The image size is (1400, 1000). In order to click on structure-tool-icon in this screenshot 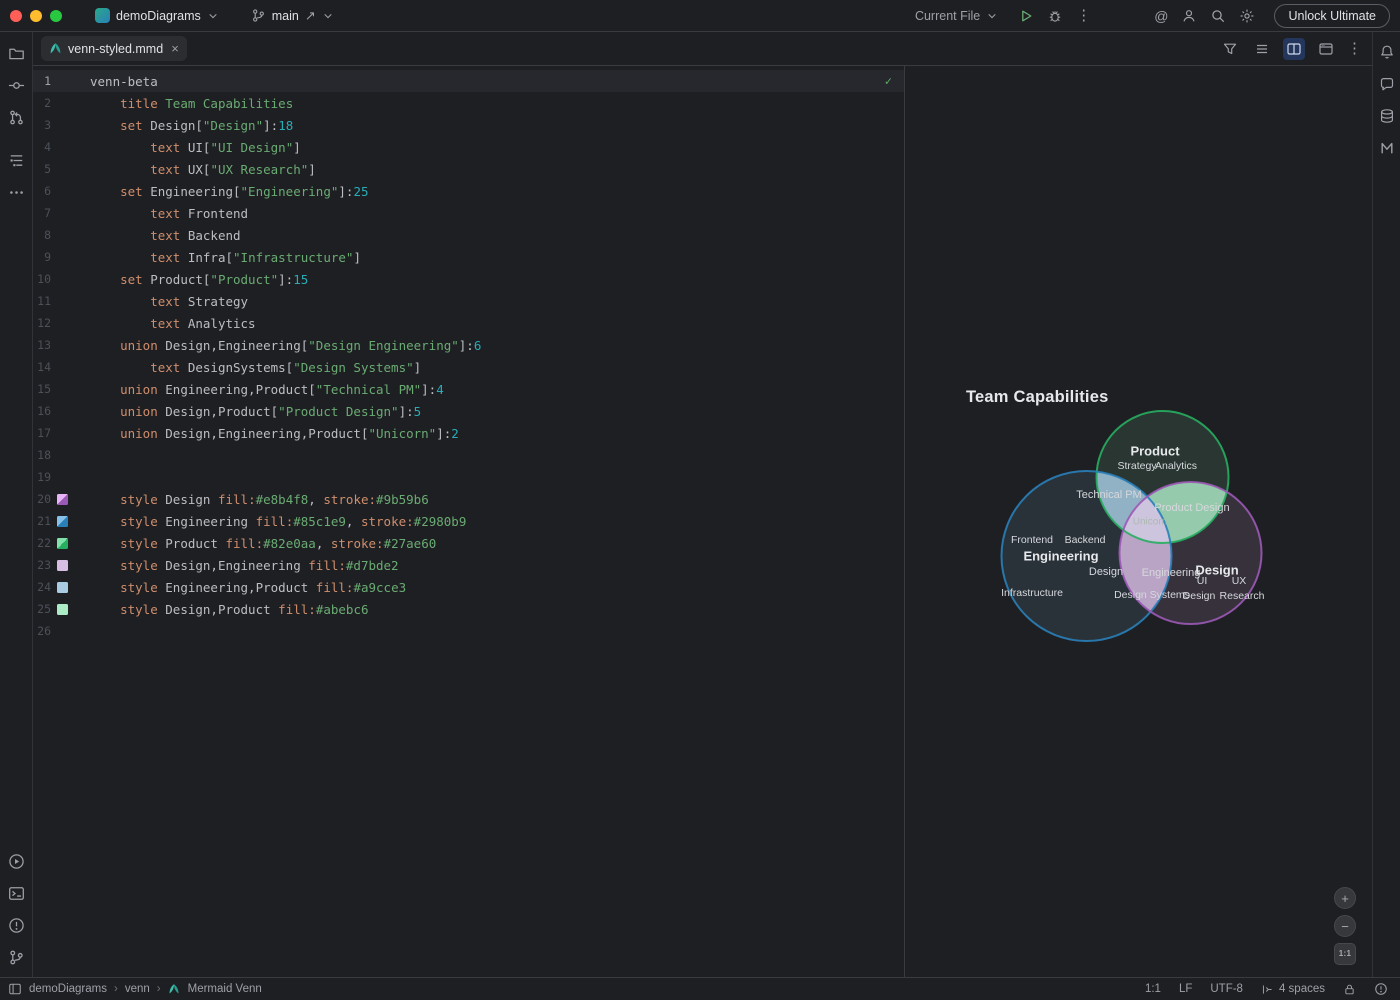, I will do `click(16, 160)`.